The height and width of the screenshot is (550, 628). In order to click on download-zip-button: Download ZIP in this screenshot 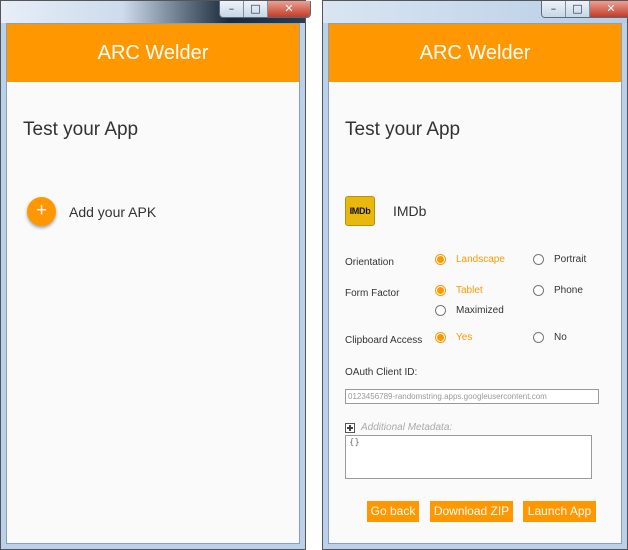, I will do `click(471, 511)`.